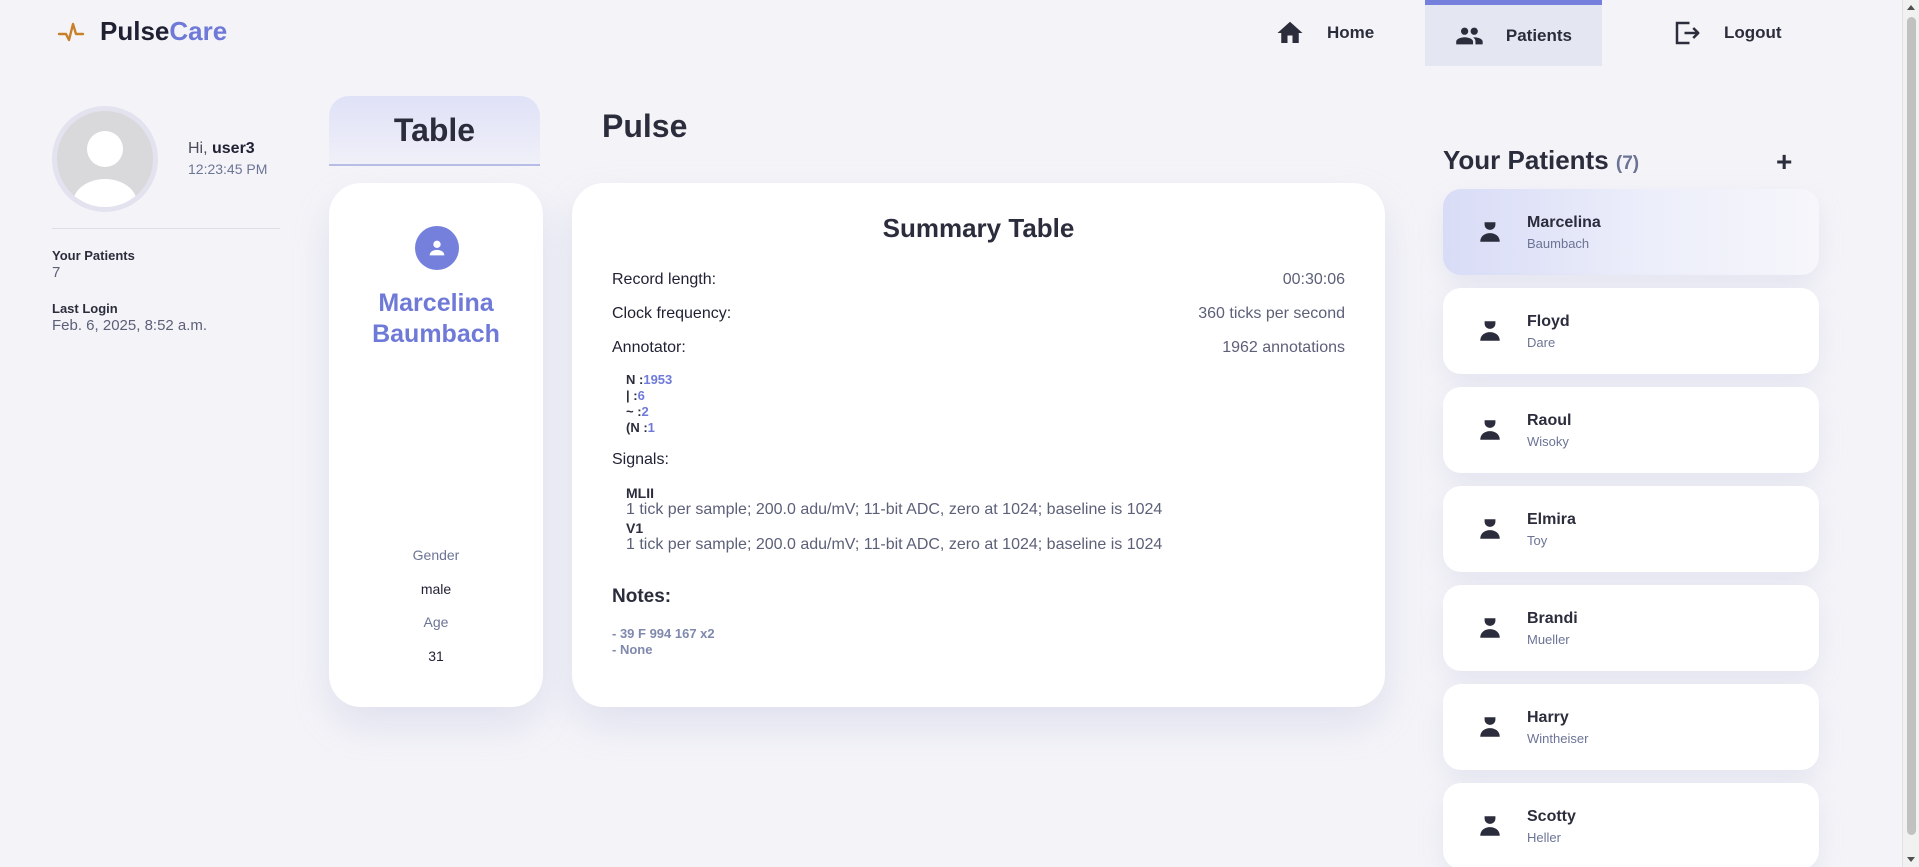 The width and height of the screenshot is (1919, 867). I want to click on row-value: 00:30:06, so click(1313, 279).